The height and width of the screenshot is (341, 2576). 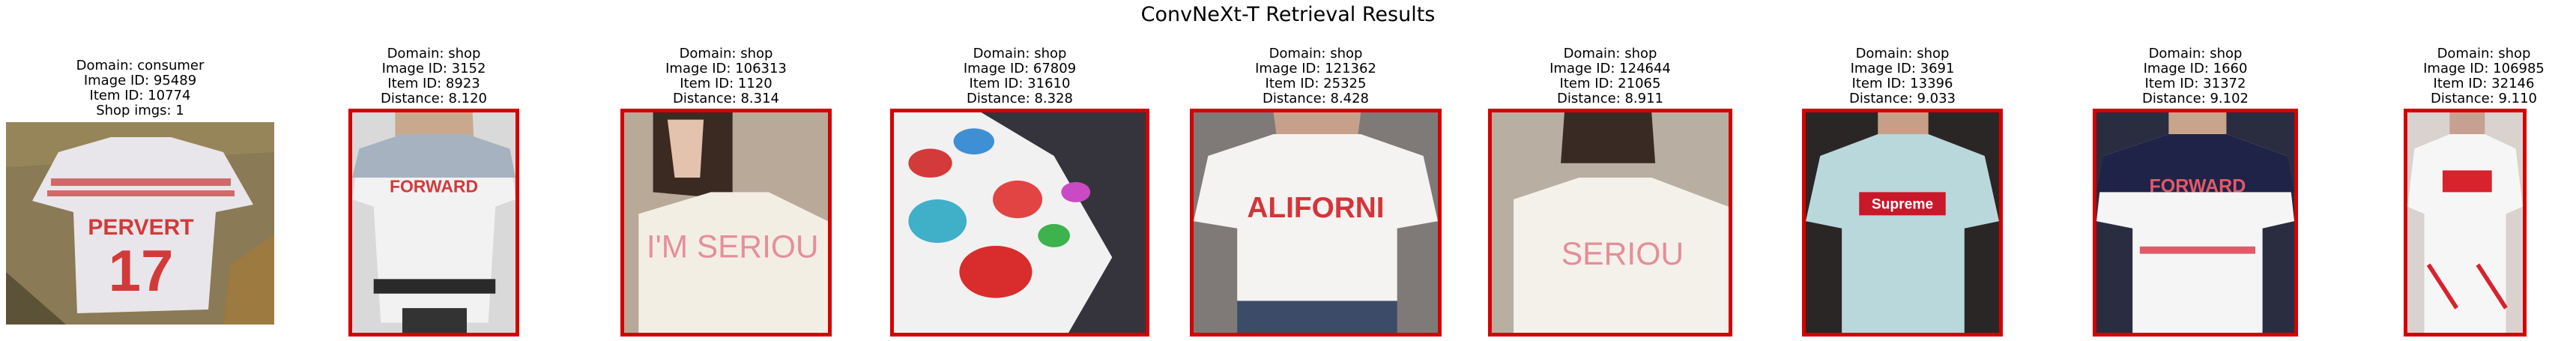 What do you see at coordinates (1610, 68) in the screenshot?
I see `result-image-id: Image ID: 124644` at bounding box center [1610, 68].